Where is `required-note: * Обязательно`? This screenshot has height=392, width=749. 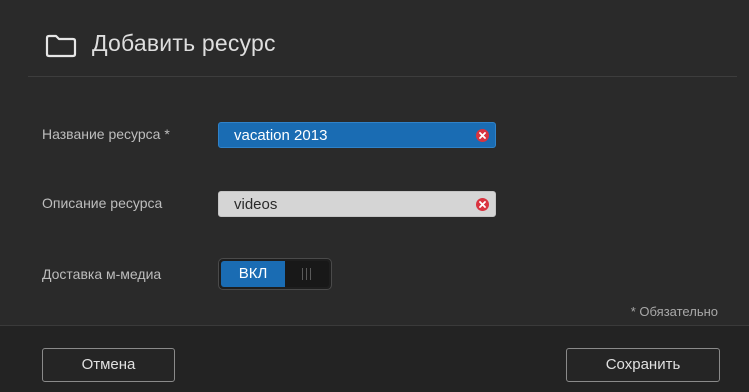
required-note: * Обязательно is located at coordinates (674, 311).